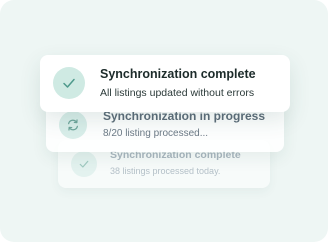 This screenshot has height=242, width=328. What do you see at coordinates (165, 171) in the screenshot?
I see `notification-subtitle: 38 listings processed today.` at bounding box center [165, 171].